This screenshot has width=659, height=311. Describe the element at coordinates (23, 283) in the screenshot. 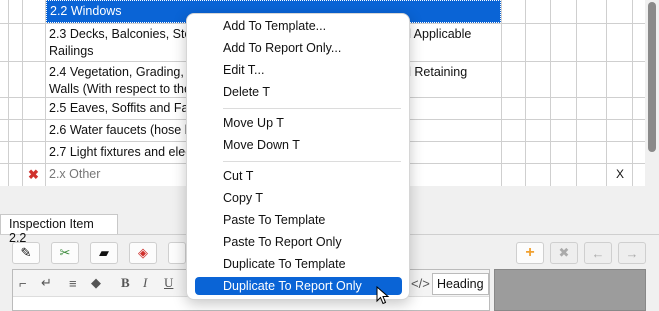

I see `line-break-icon: ⌐` at that location.